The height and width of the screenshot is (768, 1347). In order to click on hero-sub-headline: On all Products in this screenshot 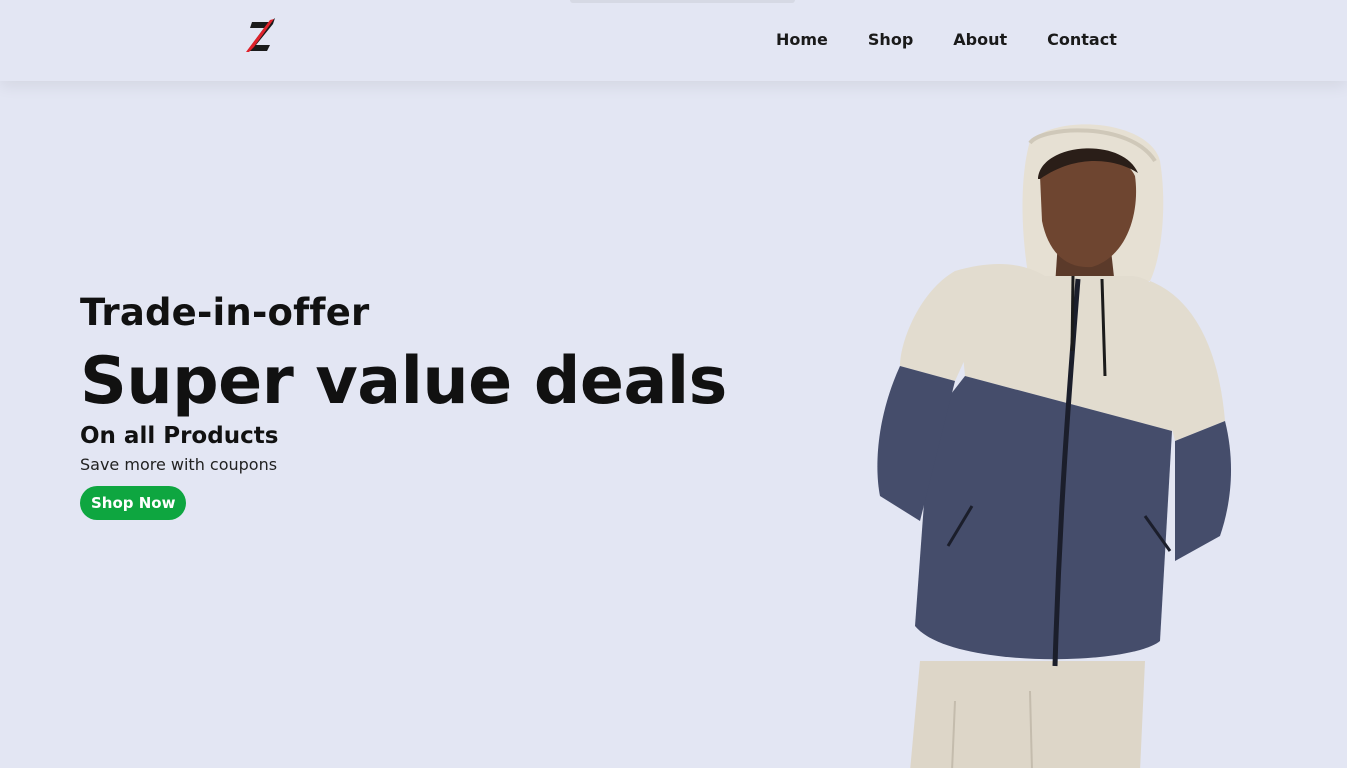, I will do `click(179, 436)`.